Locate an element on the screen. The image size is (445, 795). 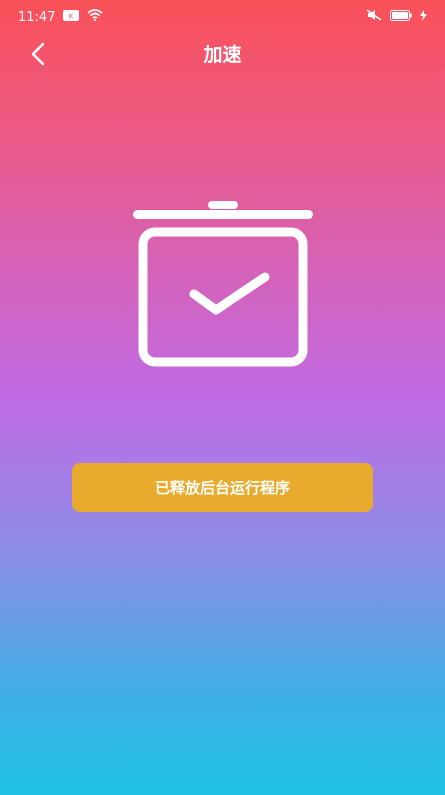
svg-text: K is located at coordinates (71, 16).